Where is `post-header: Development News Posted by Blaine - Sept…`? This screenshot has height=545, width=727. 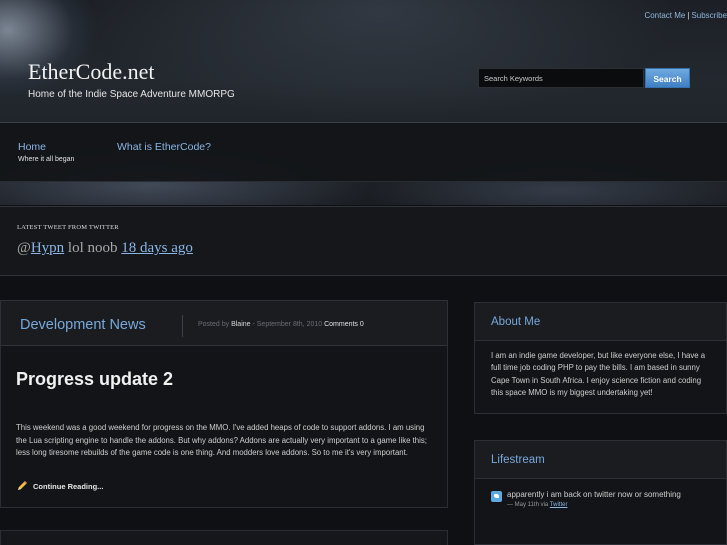 post-header: Development News Posted by Blaine - Sept… is located at coordinates (224, 323).